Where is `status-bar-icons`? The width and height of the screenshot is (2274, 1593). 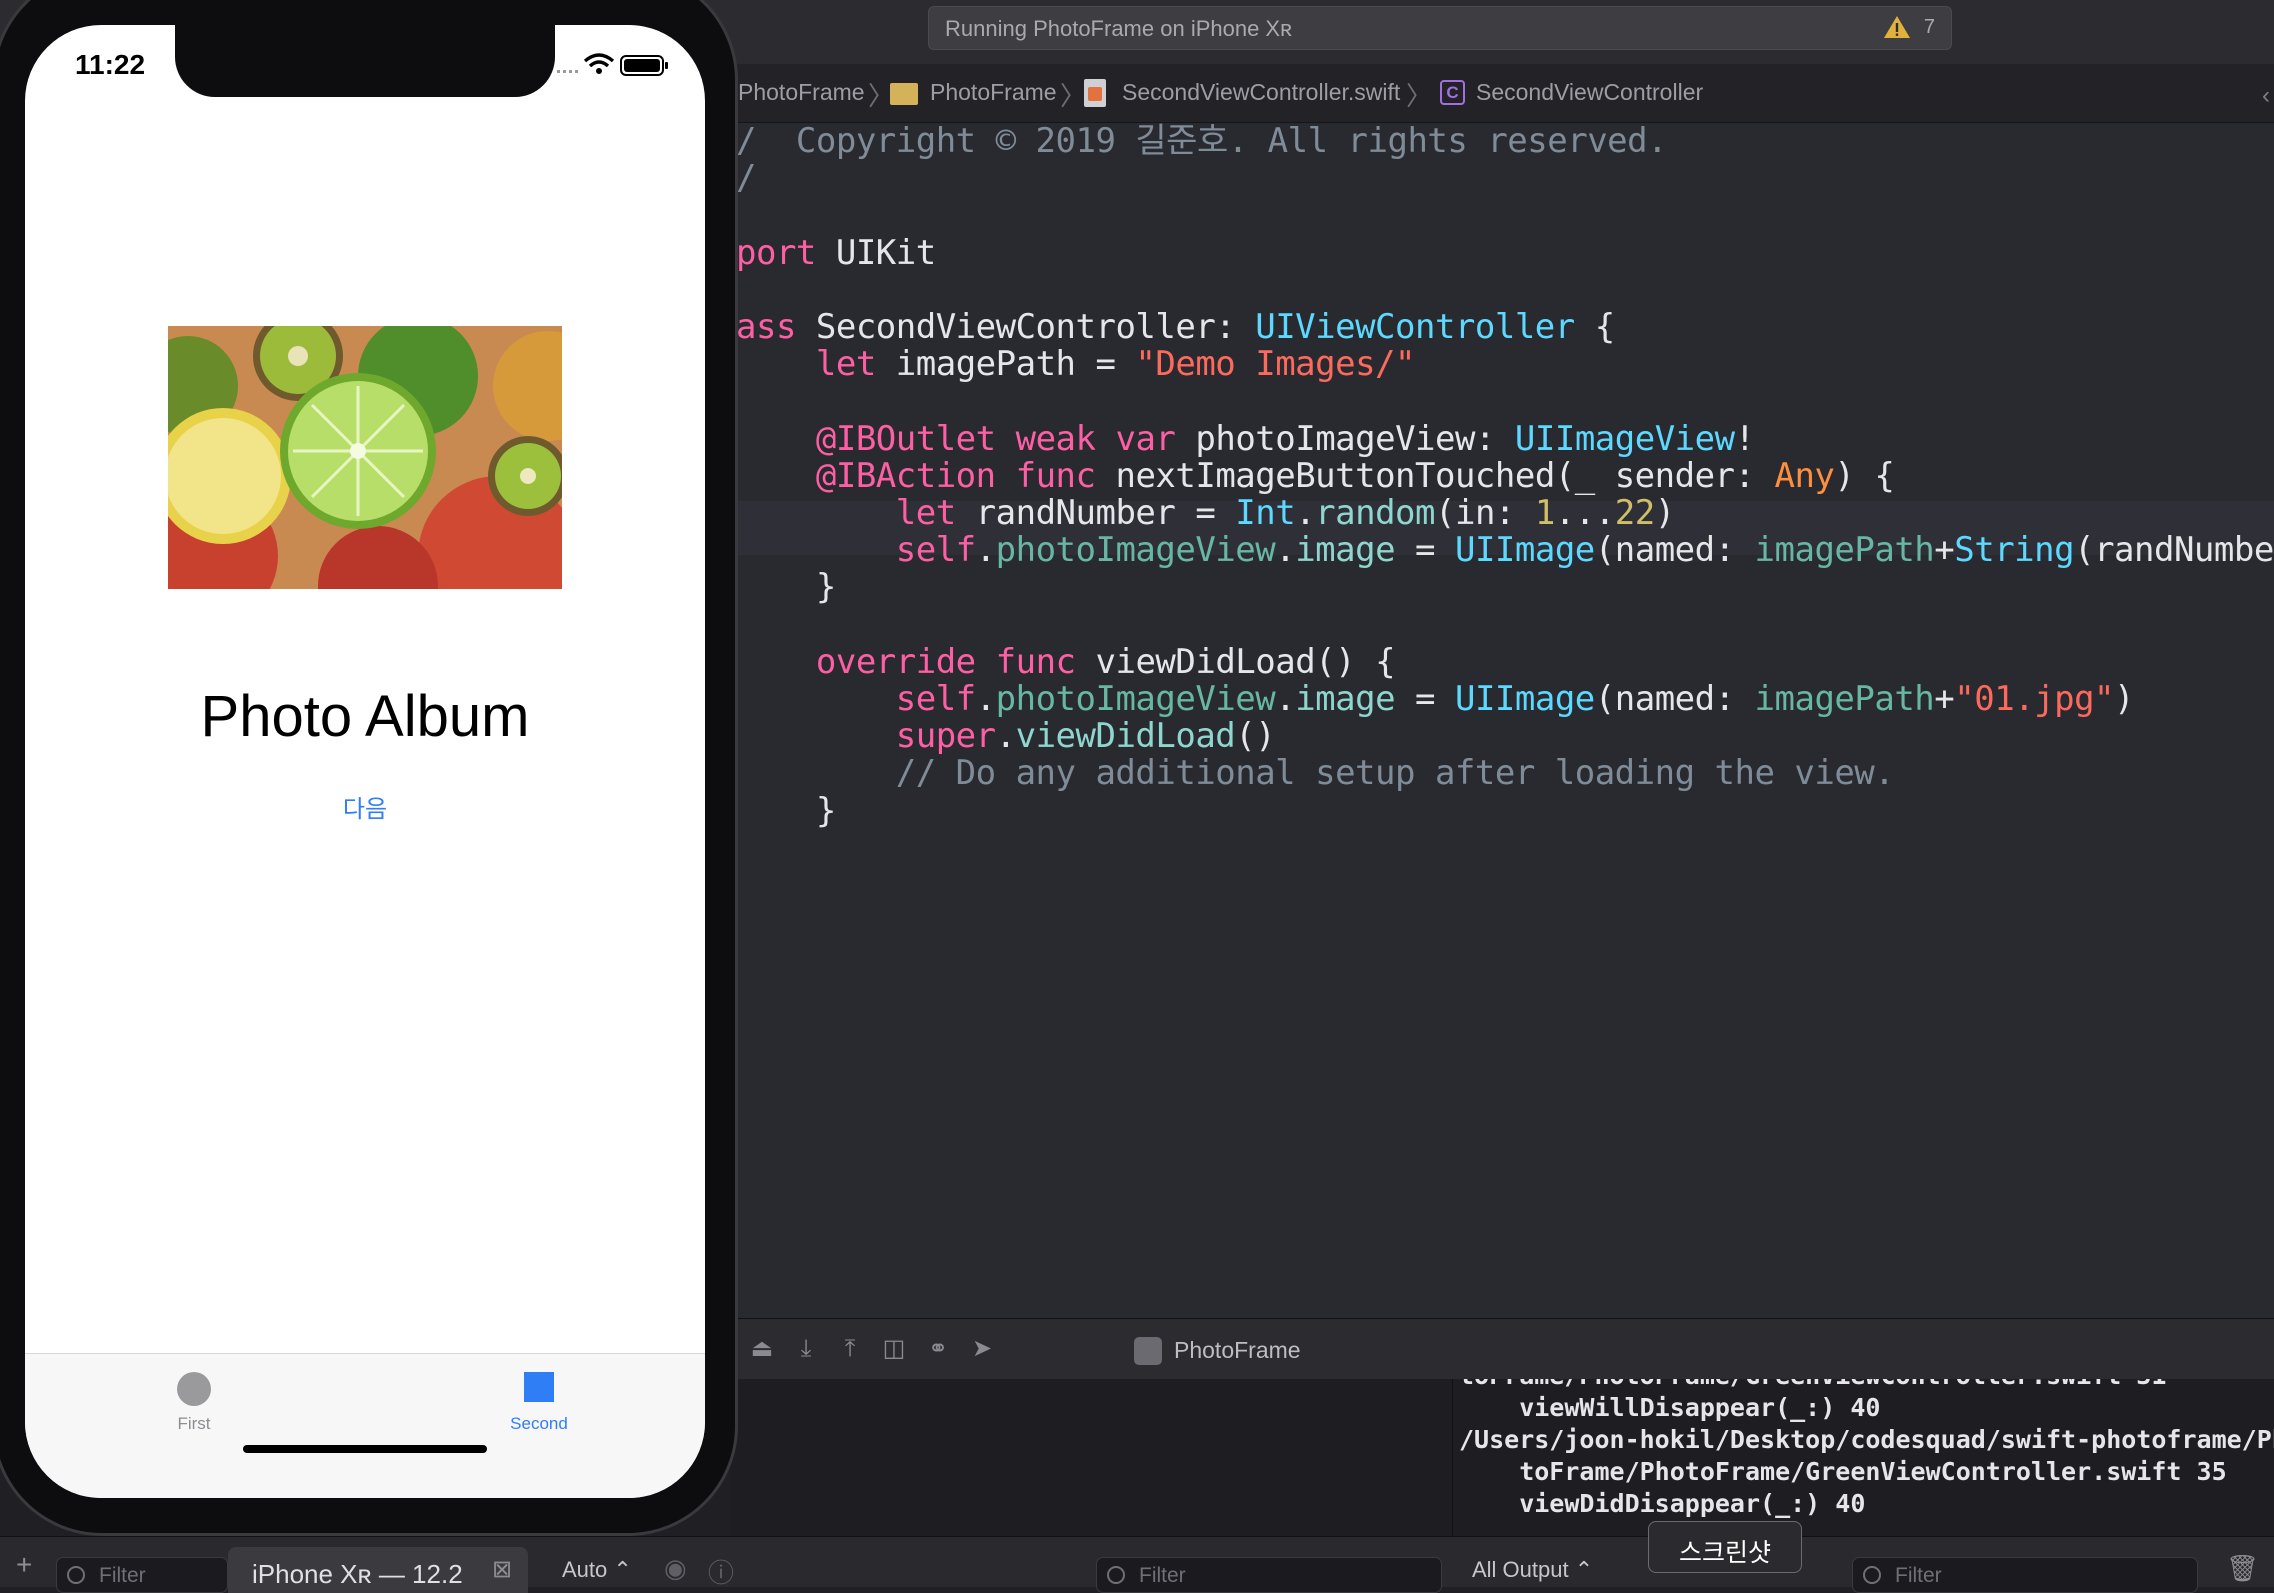 status-bar-icons is located at coordinates (612, 64).